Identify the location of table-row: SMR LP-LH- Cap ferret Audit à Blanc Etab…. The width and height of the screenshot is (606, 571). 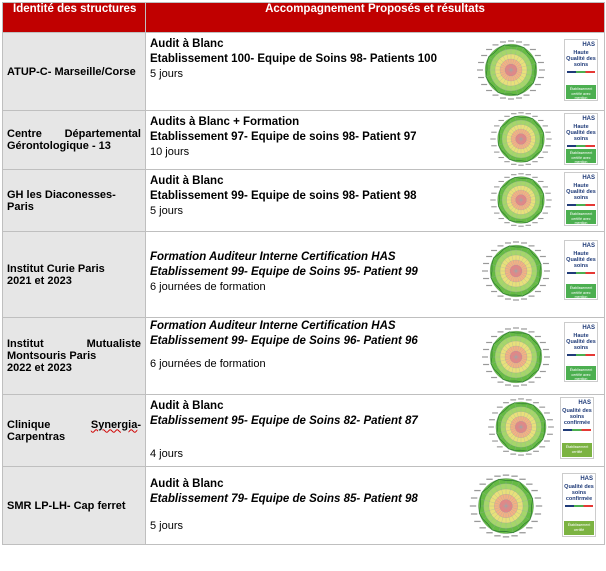
(303, 505).